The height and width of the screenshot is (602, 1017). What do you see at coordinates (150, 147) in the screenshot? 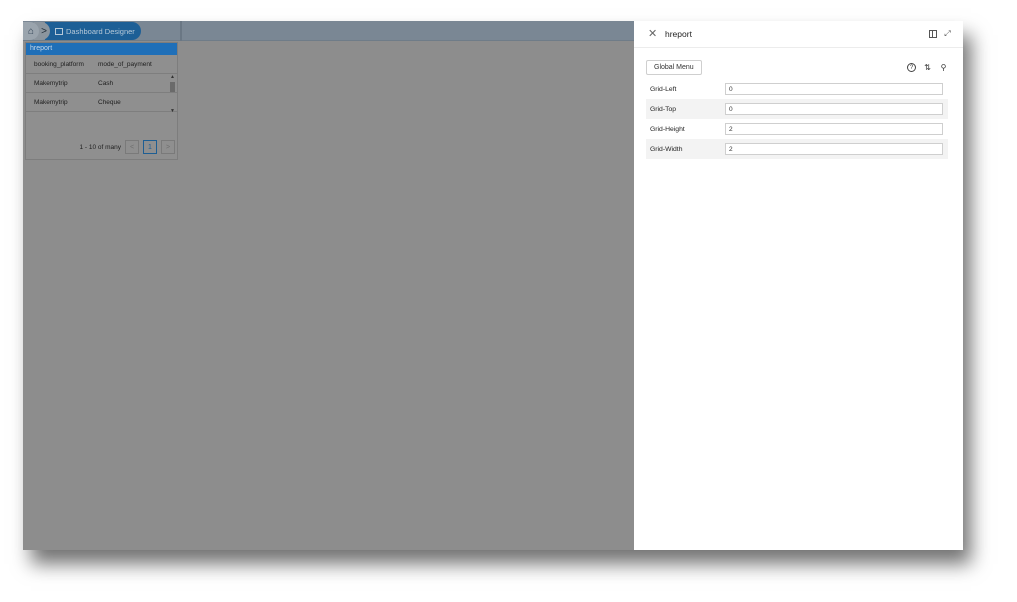
I see `current-page-button: 1` at bounding box center [150, 147].